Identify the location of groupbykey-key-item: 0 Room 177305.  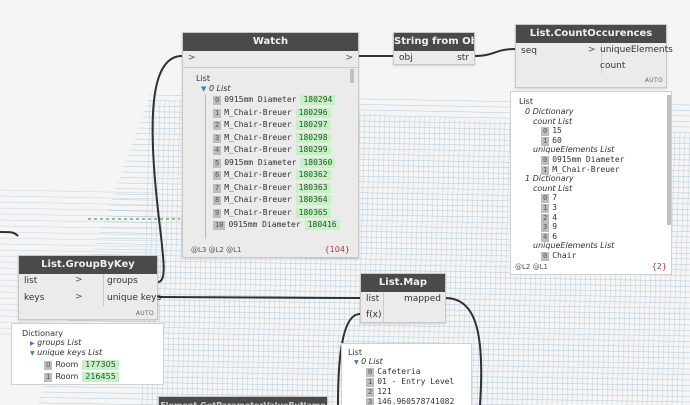
(81, 364).